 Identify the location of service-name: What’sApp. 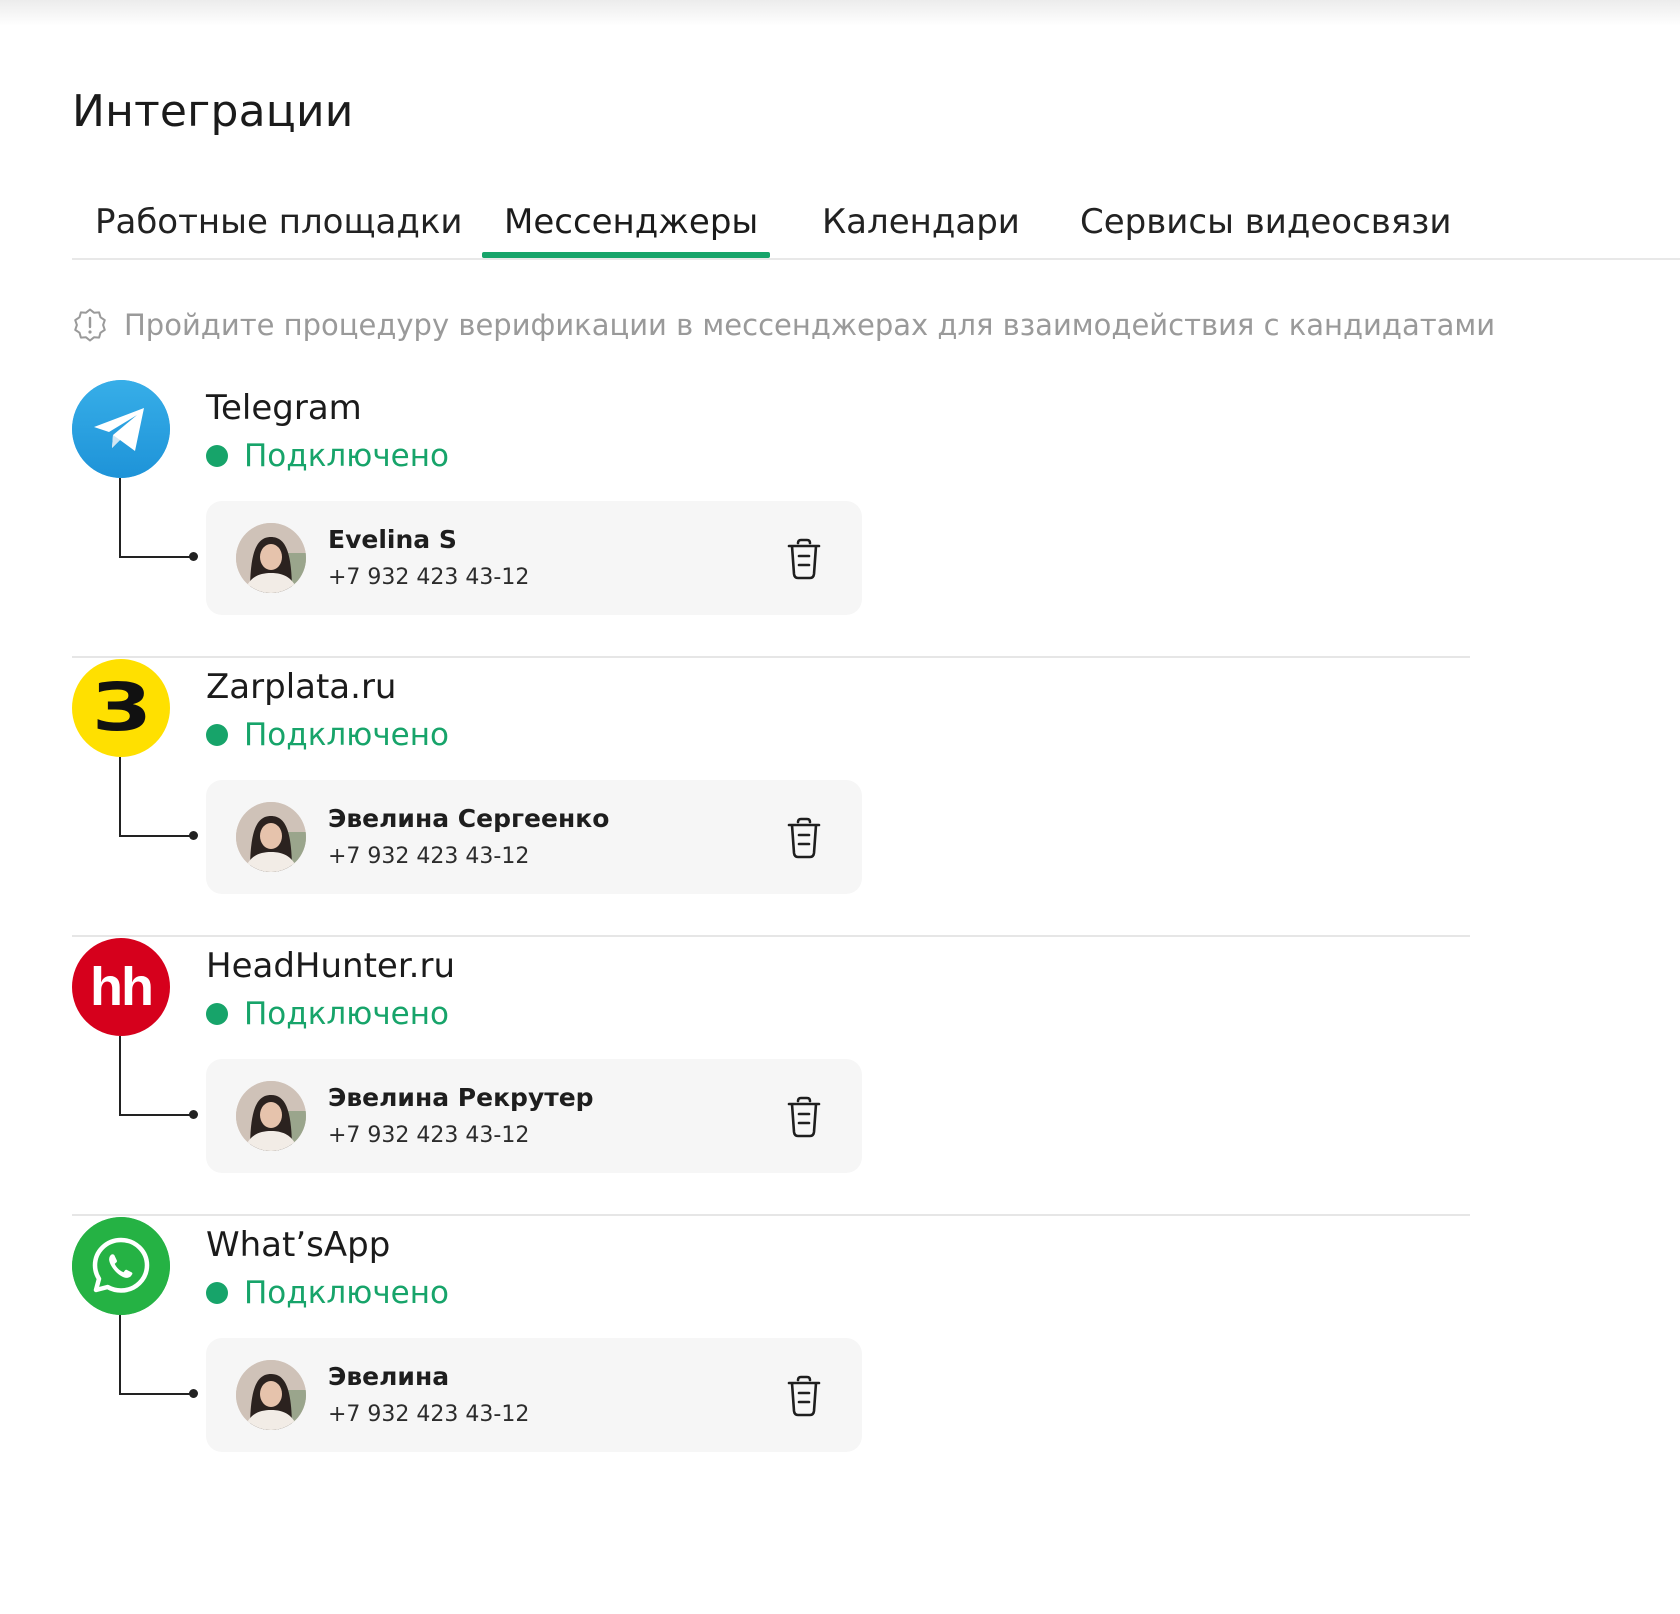
(298, 1245).